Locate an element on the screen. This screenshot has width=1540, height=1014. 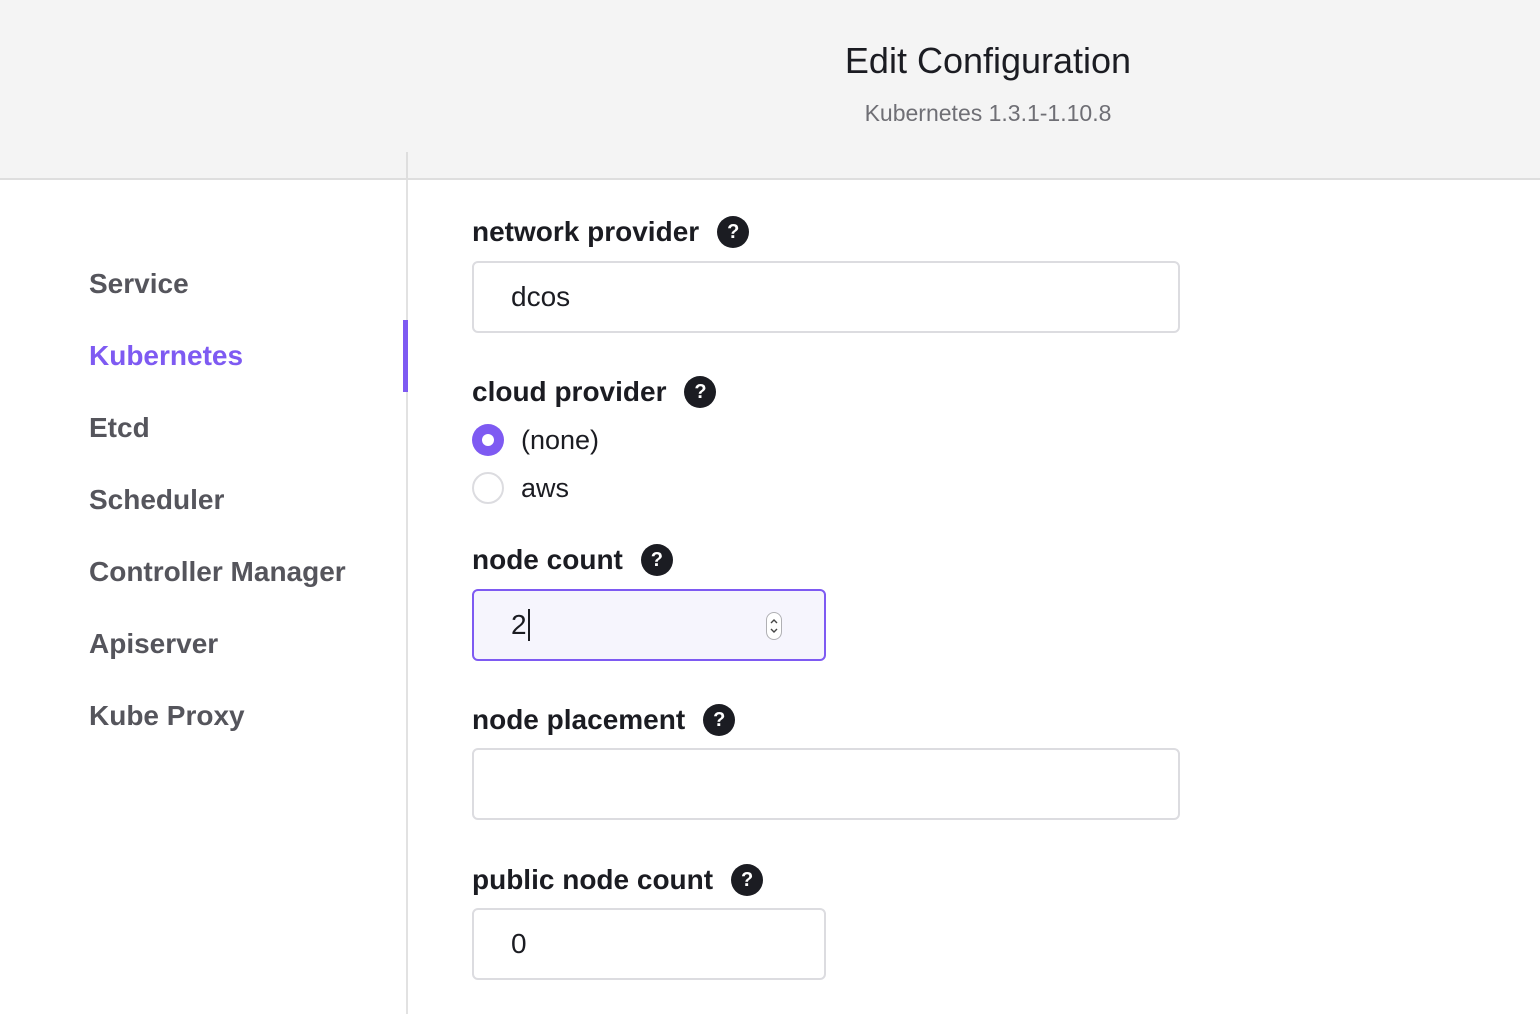
public-node-count-label: public node count ? is located at coordinates (618, 880).